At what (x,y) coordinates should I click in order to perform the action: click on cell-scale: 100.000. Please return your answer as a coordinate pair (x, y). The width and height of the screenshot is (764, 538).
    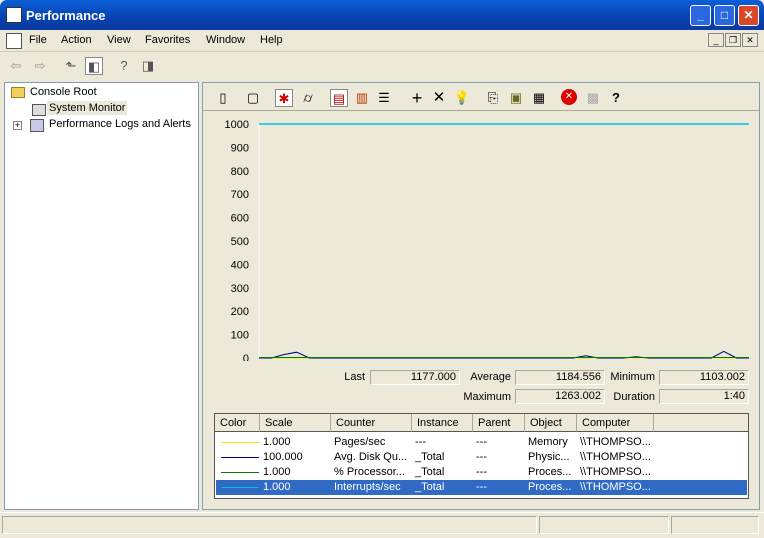
    Looking at the image, I should click on (283, 457).